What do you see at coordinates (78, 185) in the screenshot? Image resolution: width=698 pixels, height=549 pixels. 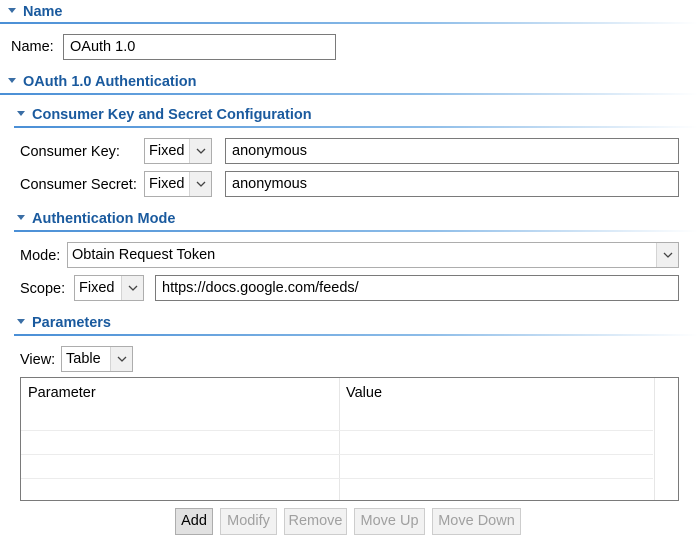 I see `consumer-secret-label: Consumer Secret:` at bounding box center [78, 185].